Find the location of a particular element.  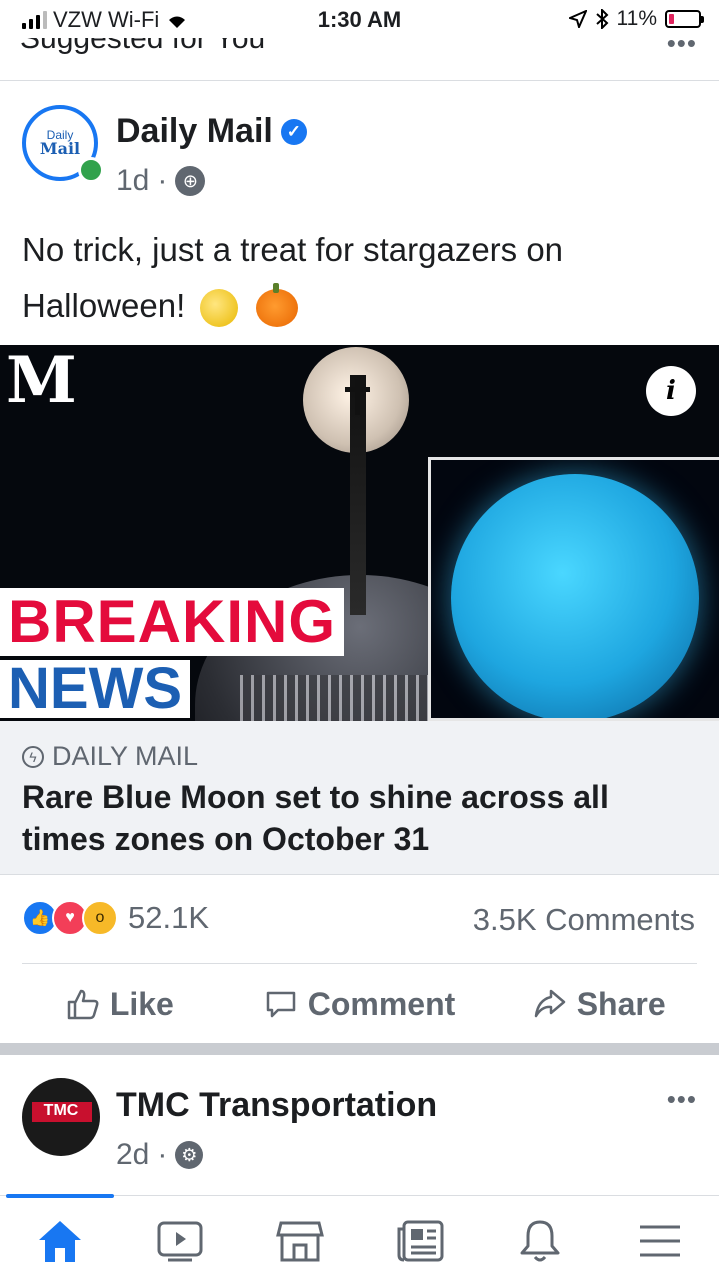

online-indicator is located at coordinates (91, 170).